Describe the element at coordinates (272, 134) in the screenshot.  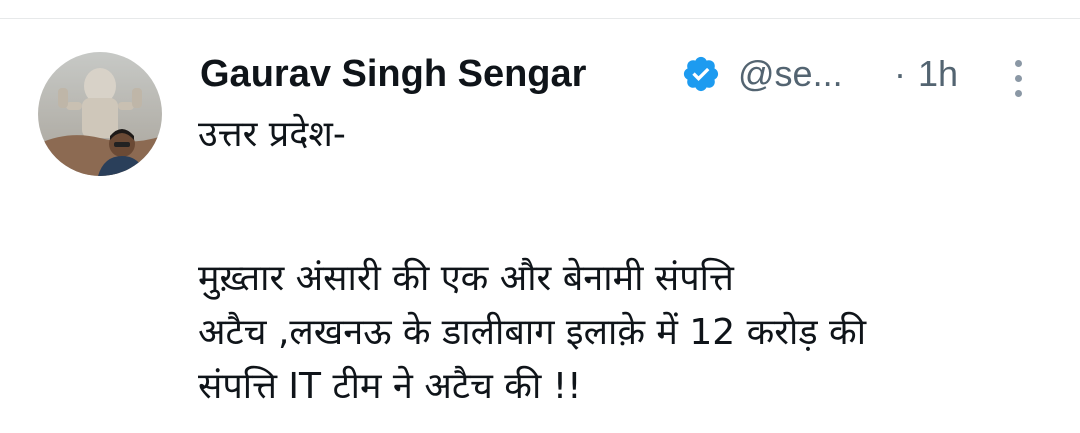
I see `tweet-text-heading: उत्तर प्रदेश-` at that location.